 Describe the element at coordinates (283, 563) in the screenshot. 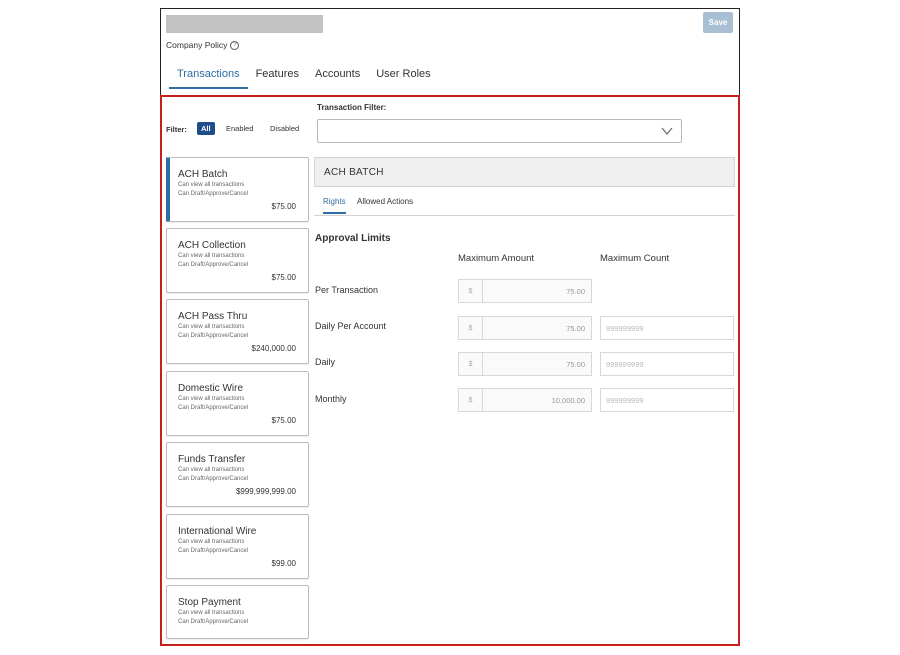

I see `card-amount: $99.00` at that location.